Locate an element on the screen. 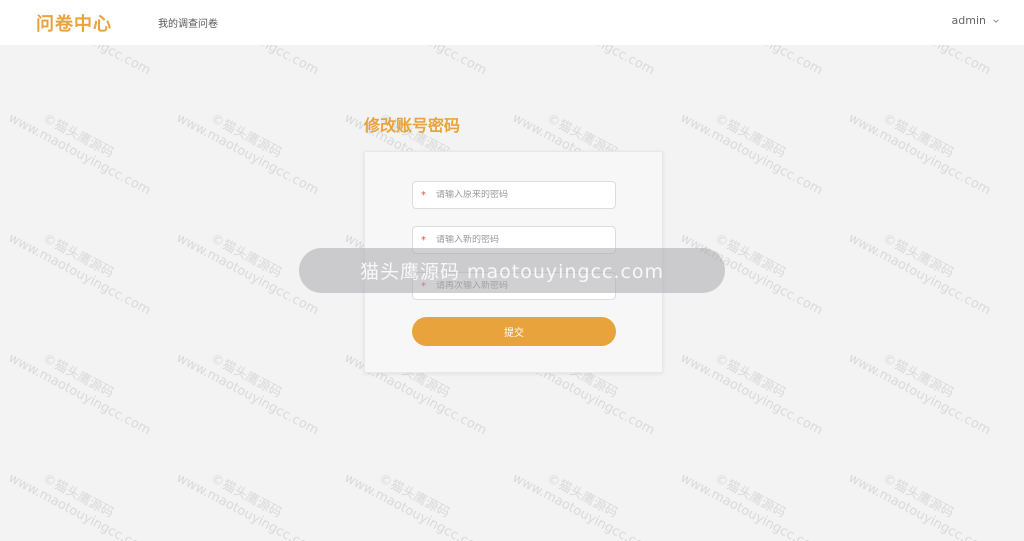 Image resolution: width=1024 pixels, height=541 pixels. old-password-field: * is located at coordinates (514, 195).